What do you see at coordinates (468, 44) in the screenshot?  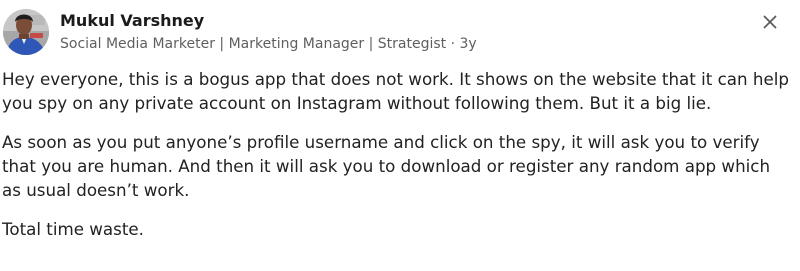 I see `post-time: 3y` at bounding box center [468, 44].